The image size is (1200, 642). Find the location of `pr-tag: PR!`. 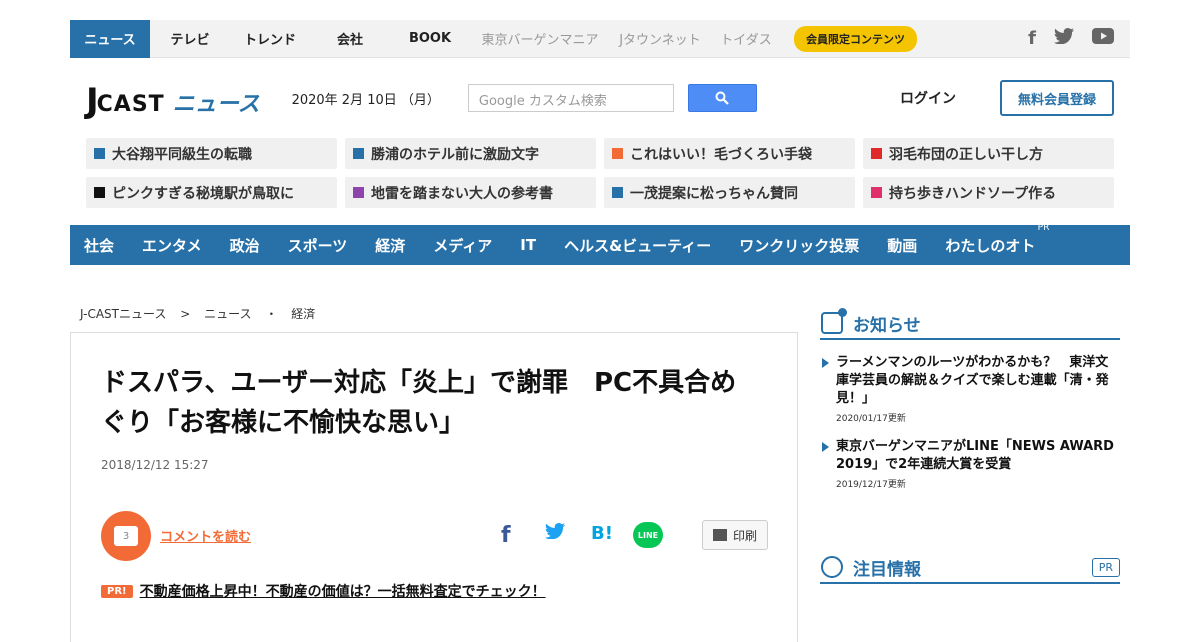

pr-tag: PR! is located at coordinates (117, 591).